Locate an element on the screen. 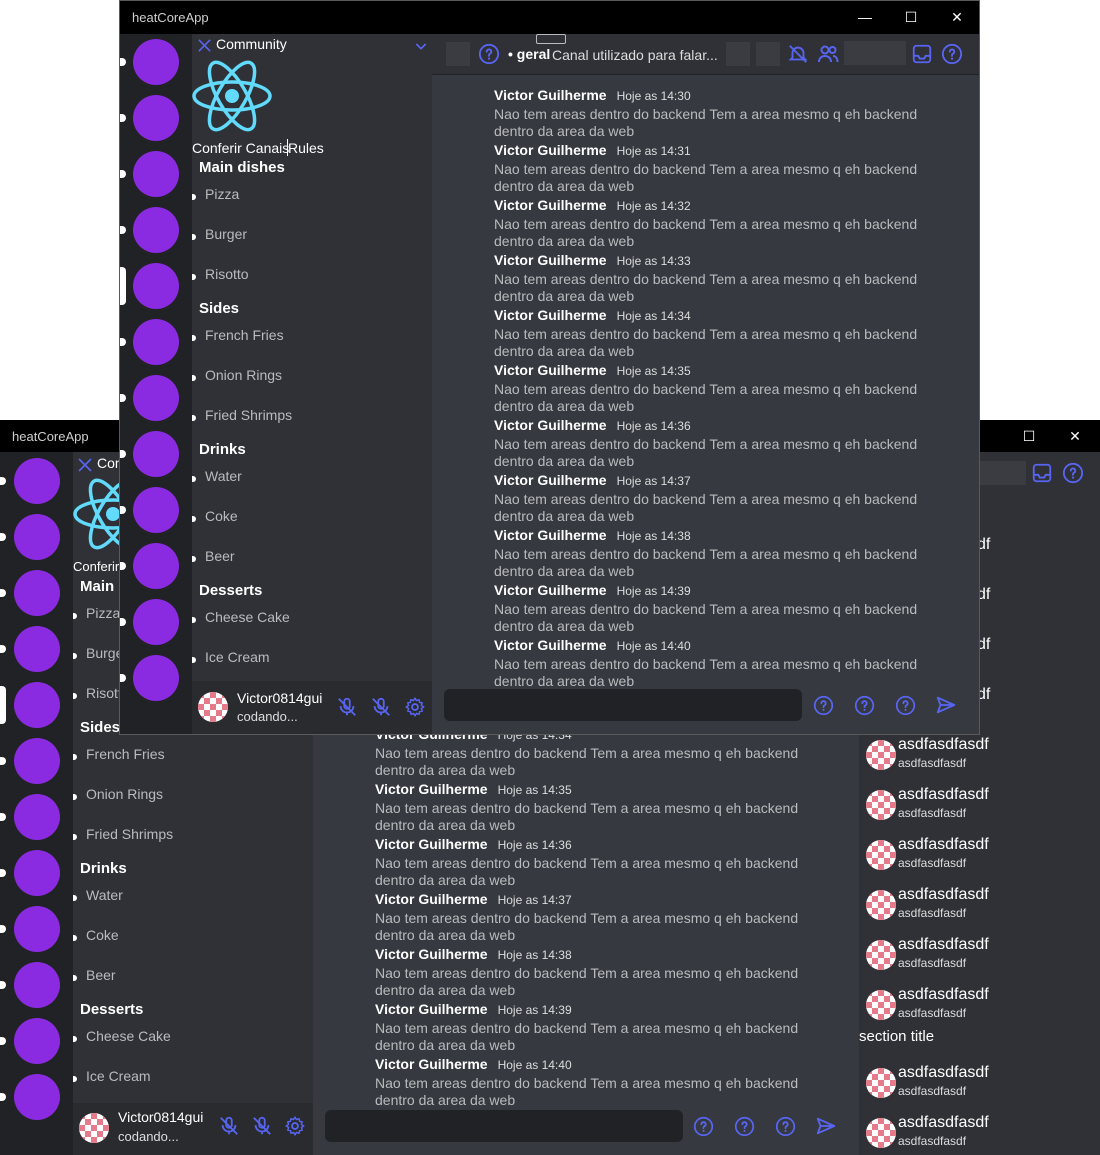 The width and height of the screenshot is (1100, 1155). back-channel-item: Beer is located at coordinates (101, 975).